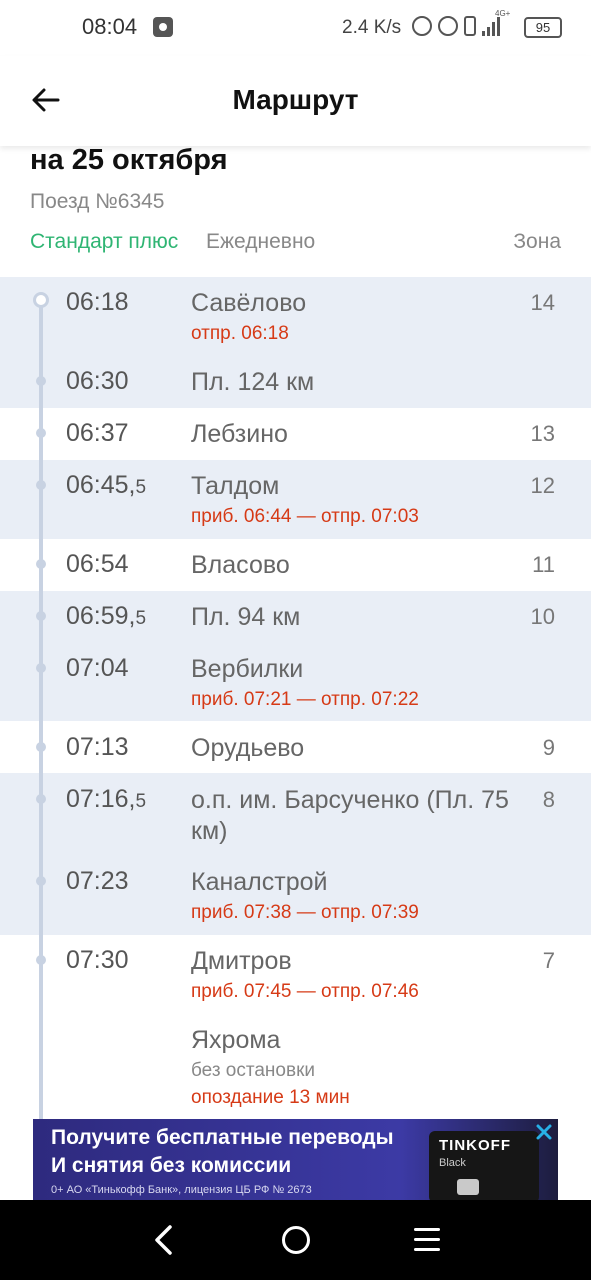 The height and width of the screenshot is (1280, 591). I want to click on stop-schedule: приб. 07:45 — отпр. 07:46, so click(305, 991).